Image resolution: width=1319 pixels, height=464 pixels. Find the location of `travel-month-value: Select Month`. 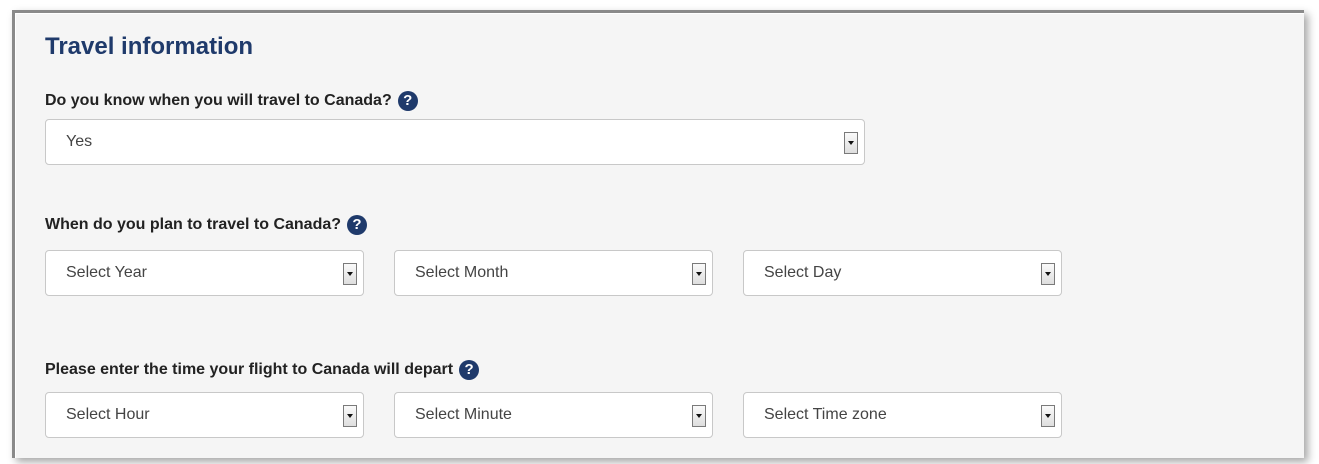

travel-month-value: Select Month is located at coordinates (462, 272).